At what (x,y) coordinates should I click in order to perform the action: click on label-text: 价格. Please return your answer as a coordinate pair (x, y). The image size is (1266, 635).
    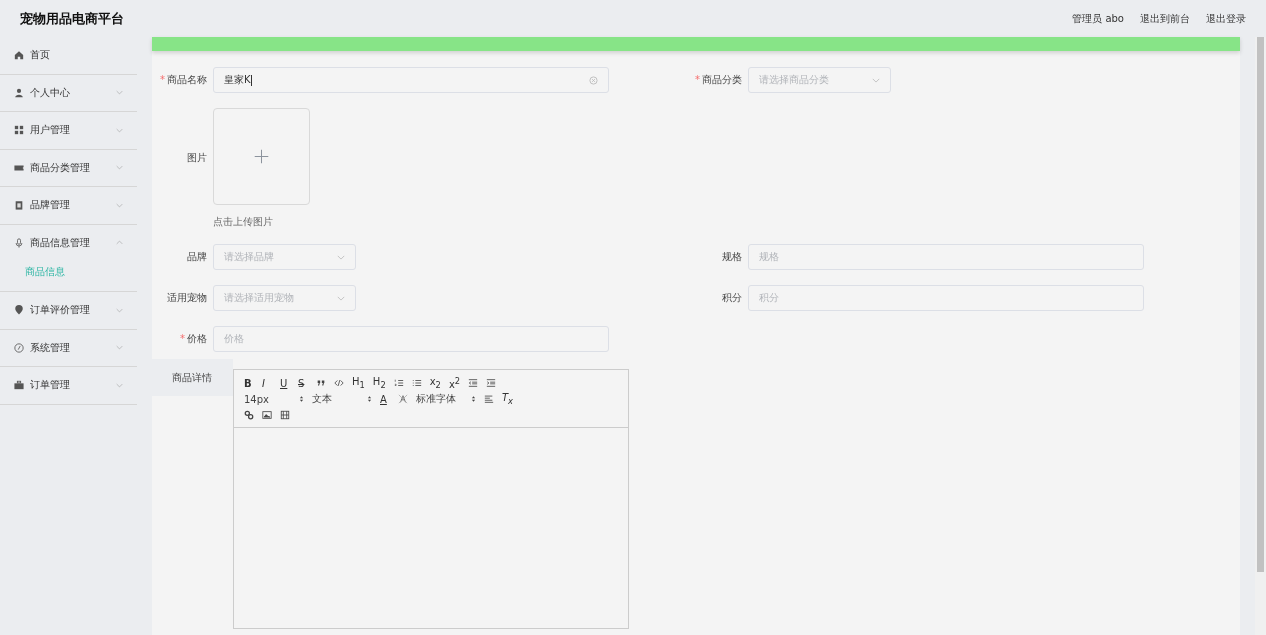
    Looking at the image, I should click on (197, 338).